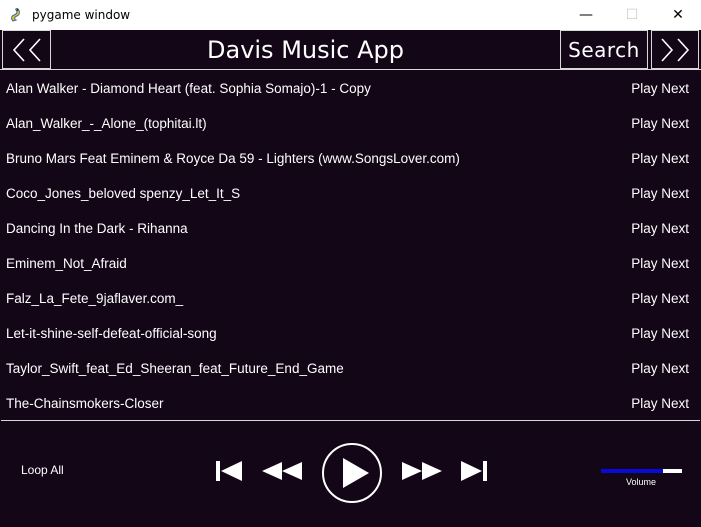 The image size is (701, 527). I want to click on song-title: Dancing In the Dark - Rihanna, so click(97, 228).